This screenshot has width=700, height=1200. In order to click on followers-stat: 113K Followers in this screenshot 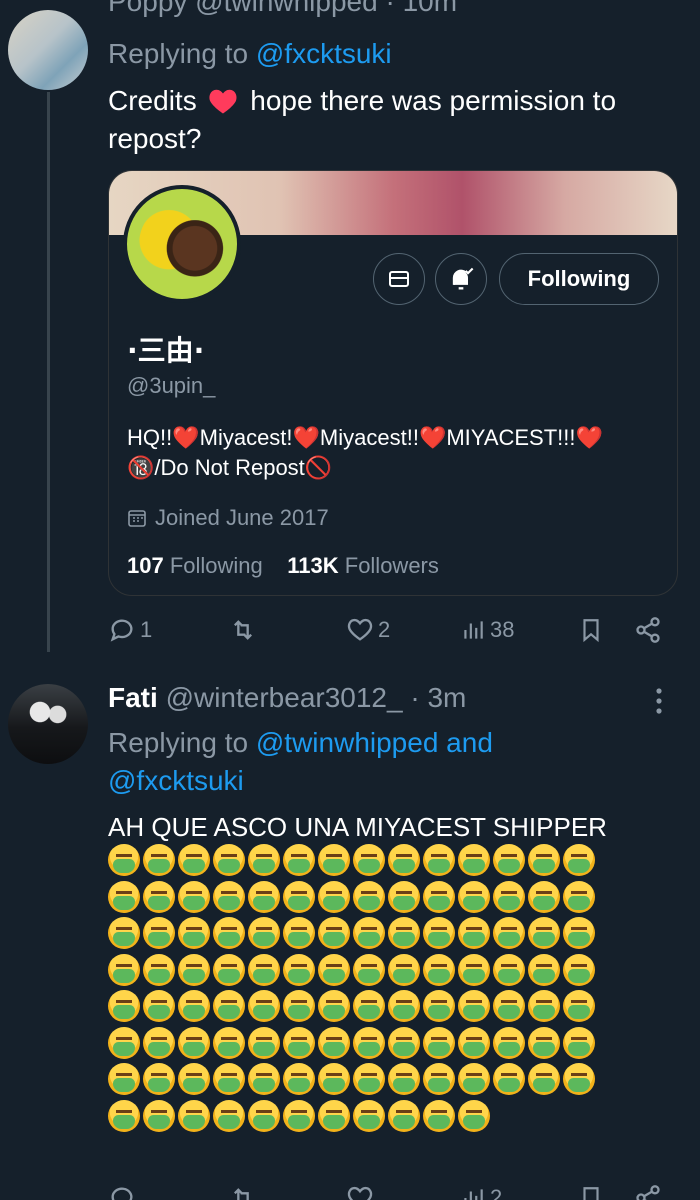, I will do `click(363, 565)`.